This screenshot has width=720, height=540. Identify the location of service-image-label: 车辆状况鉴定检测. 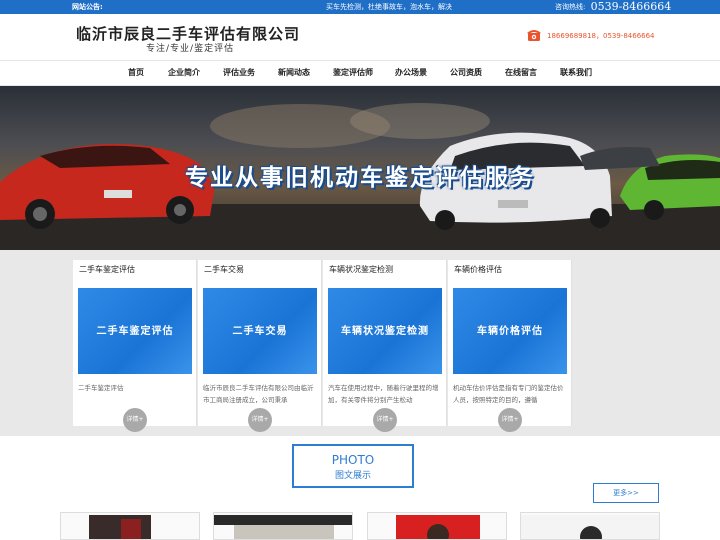
(385, 331).